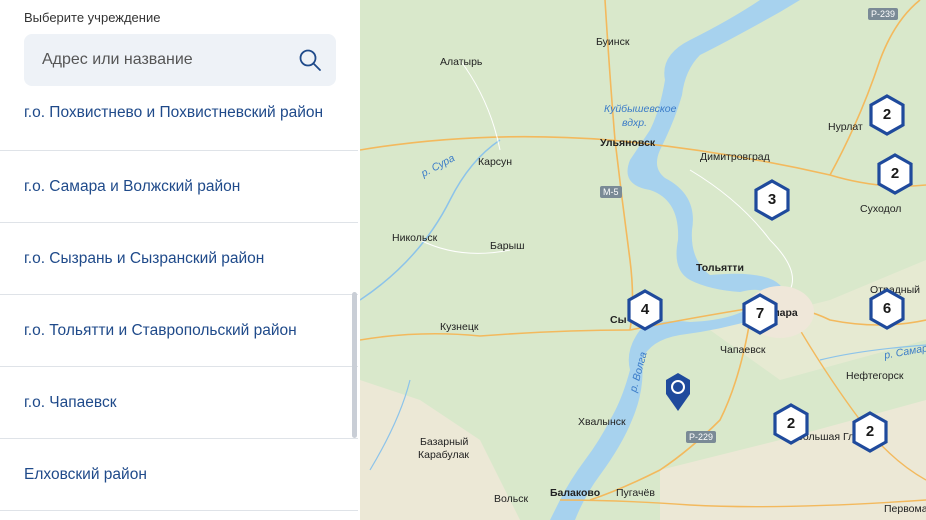 Image resolution: width=926 pixels, height=520 pixels. Describe the element at coordinates (443, 455) in the screenshot. I see `city-karabulak: Карабулак` at that location.